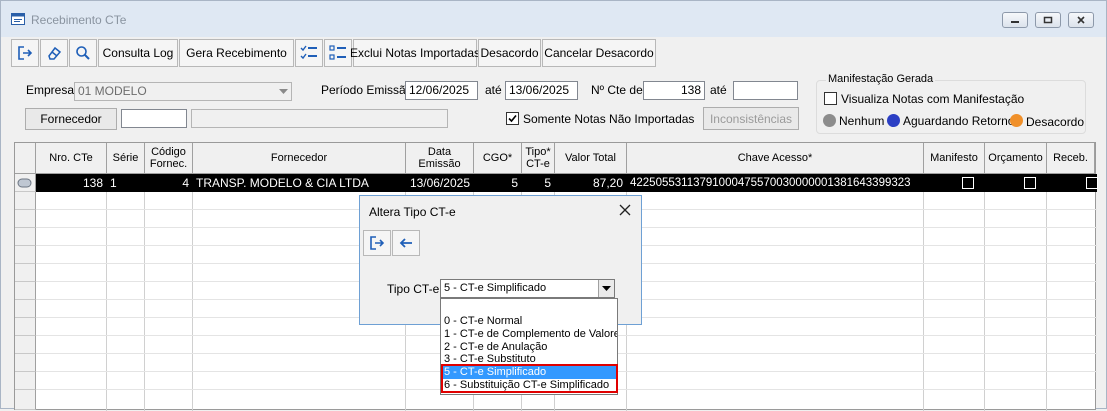 The width and height of the screenshot is (1107, 411). What do you see at coordinates (1016, 158) in the screenshot?
I see `header-orcamento: Orçamento` at bounding box center [1016, 158].